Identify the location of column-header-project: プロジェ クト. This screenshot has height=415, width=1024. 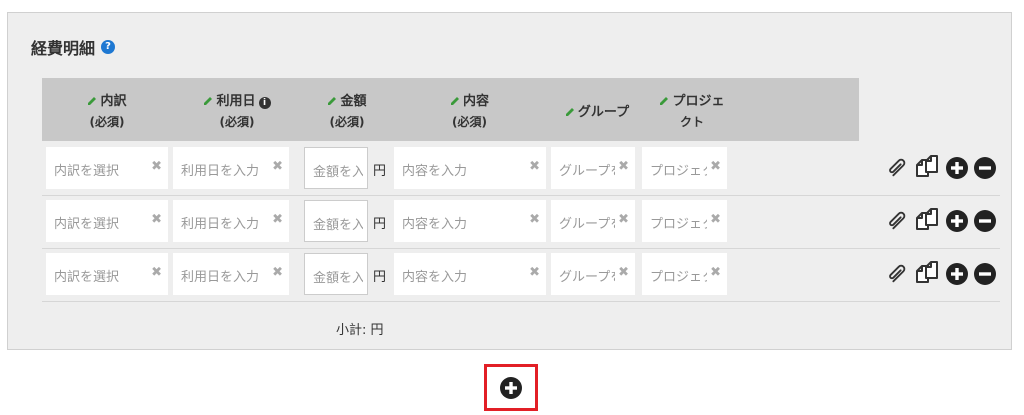
(692, 109).